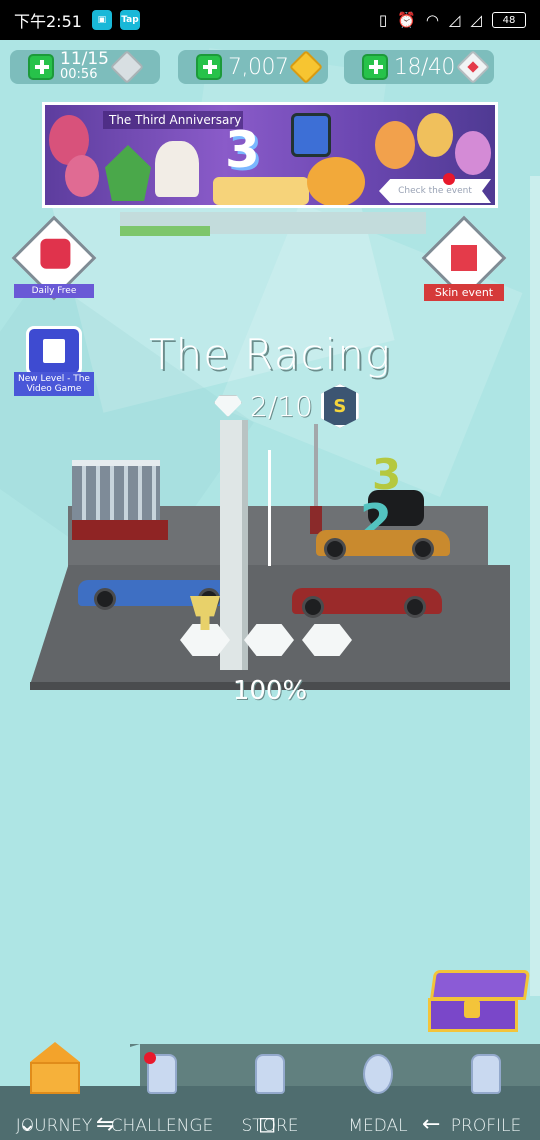  Describe the element at coordinates (120, 530) in the screenshot. I see `grandstand-base` at that location.